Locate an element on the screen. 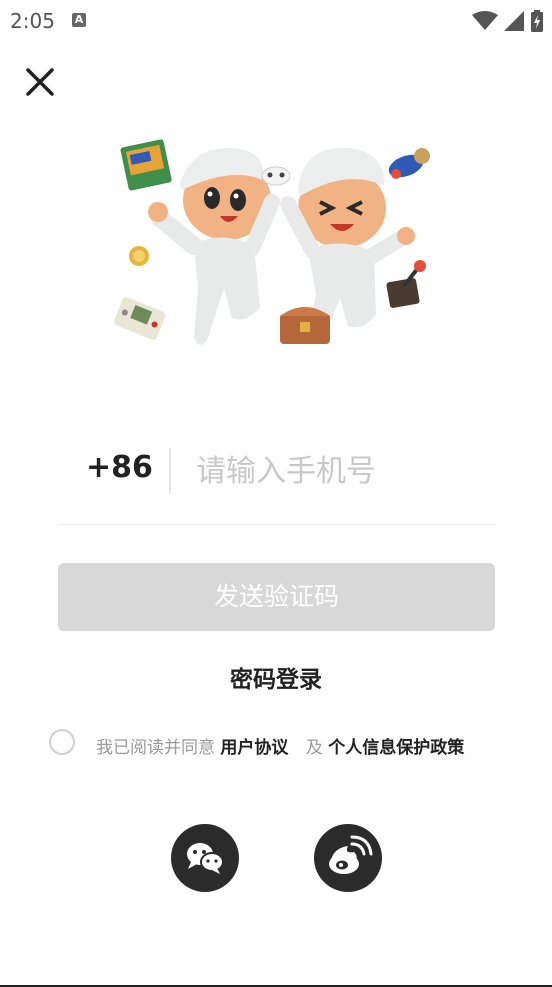 This screenshot has height=987, width=552. close-icon is located at coordinates (40, 82).